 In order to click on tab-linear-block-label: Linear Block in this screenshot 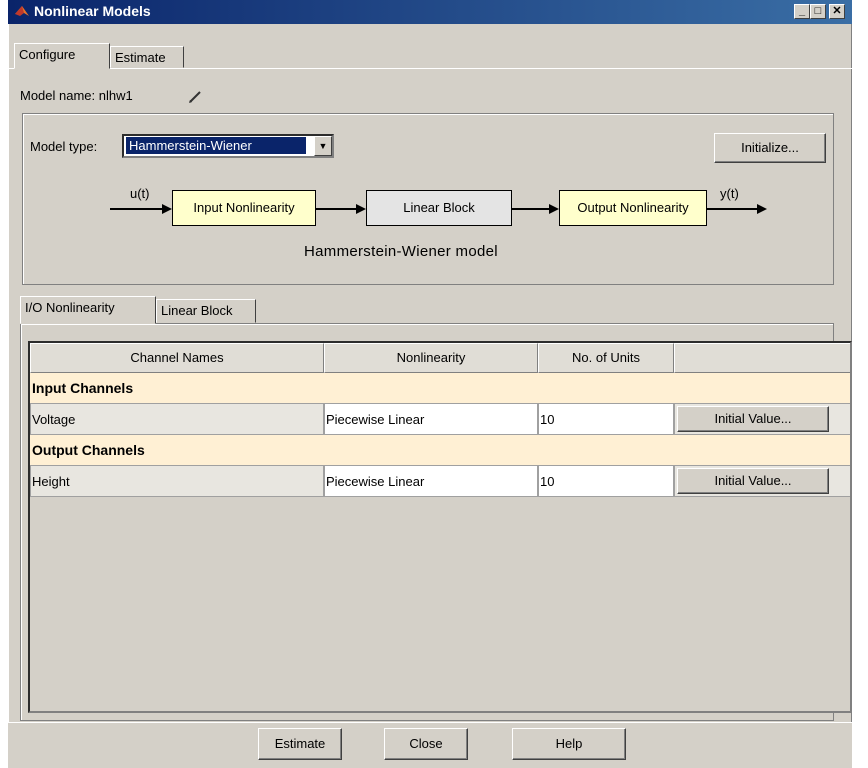, I will do `click(197, 310)`.